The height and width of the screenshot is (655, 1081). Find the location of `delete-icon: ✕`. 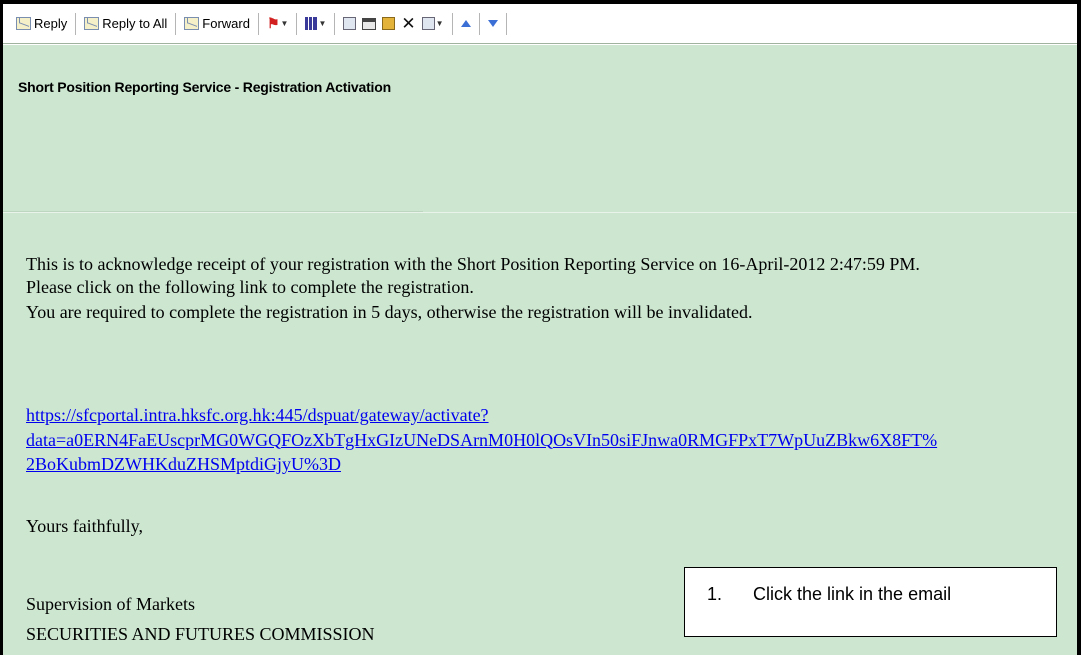

delete-icon: ✕ is located at coordinates (408, 23).